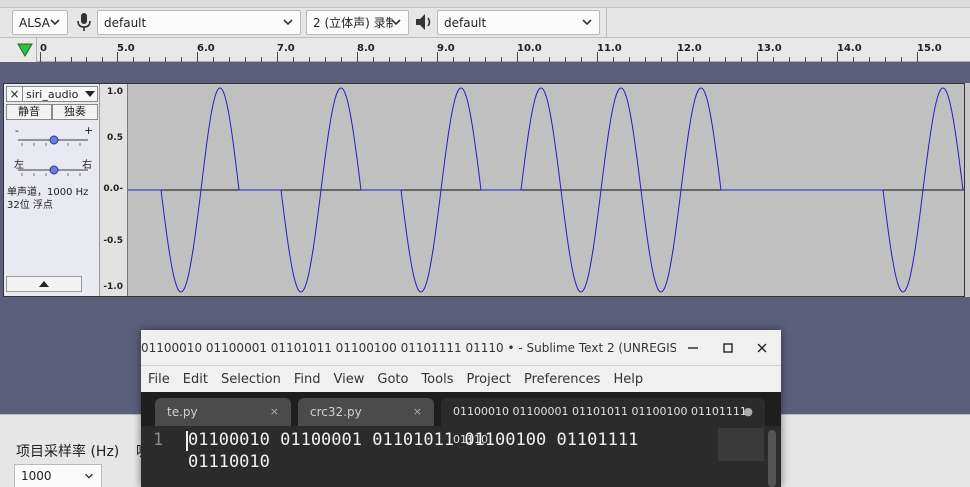 The width and height of the screenshot is (970, 487). What do you see at coordinates (336, 412) in the screenshot?
I see `tab-label: crc32.py` at bounding box center [336, 412].